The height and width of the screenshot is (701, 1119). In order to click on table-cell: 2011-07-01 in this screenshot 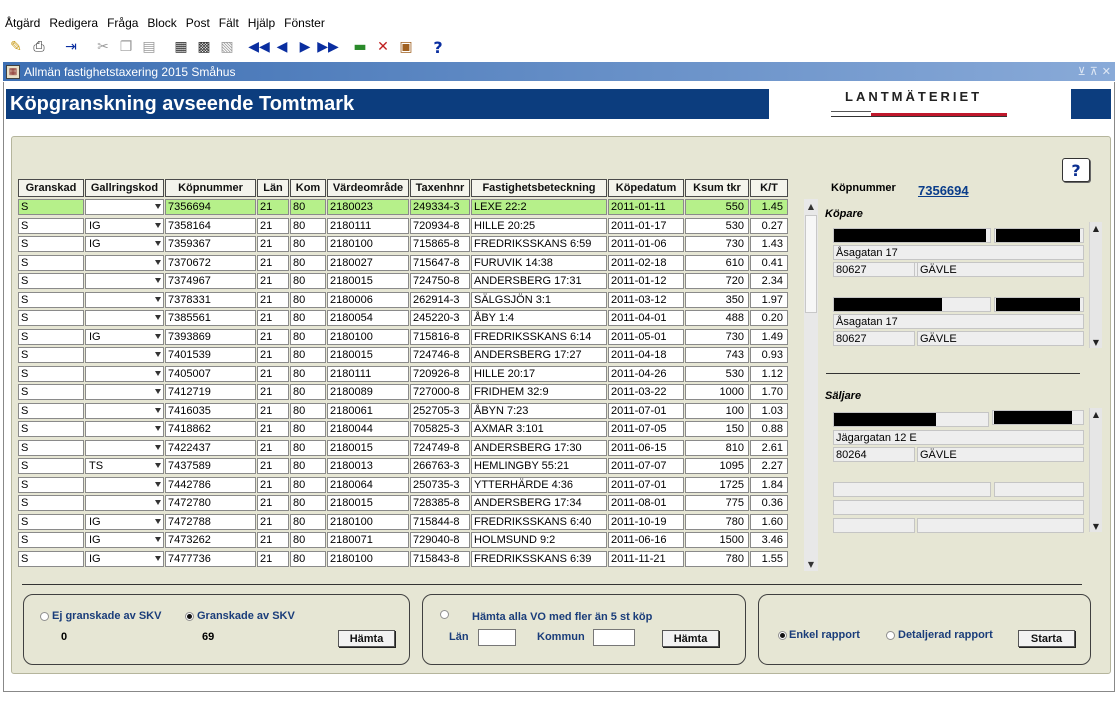, I will do `click(646, 484)`.